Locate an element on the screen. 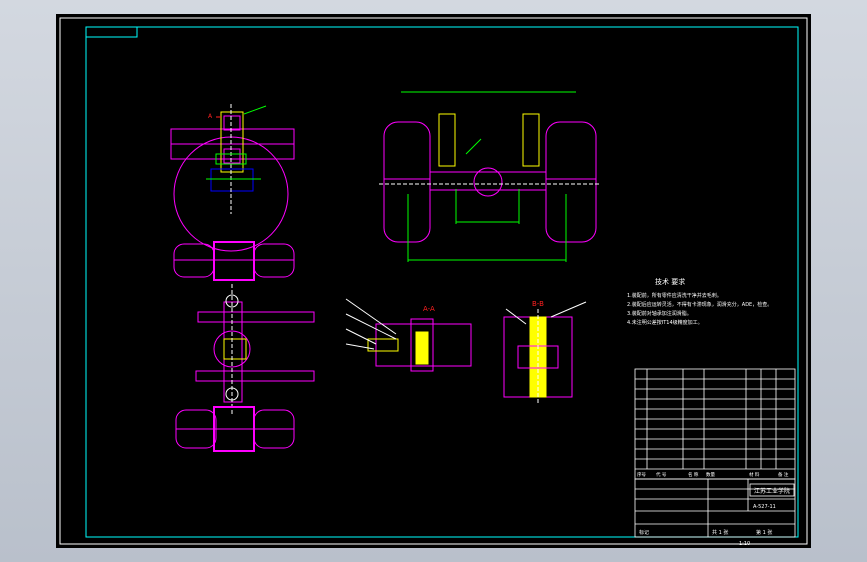  wheel-upper-center is located at coordinates (234, 261).